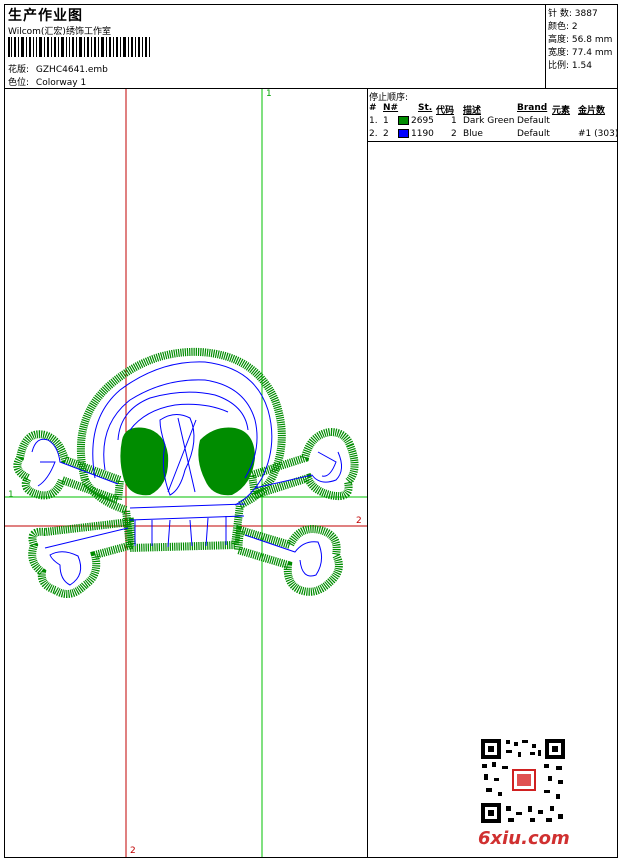  What do you see at coordinates (133, 851) in the screenshot?
I see `guide-label-red-bottom: 2` at bounding box center [133, 851].